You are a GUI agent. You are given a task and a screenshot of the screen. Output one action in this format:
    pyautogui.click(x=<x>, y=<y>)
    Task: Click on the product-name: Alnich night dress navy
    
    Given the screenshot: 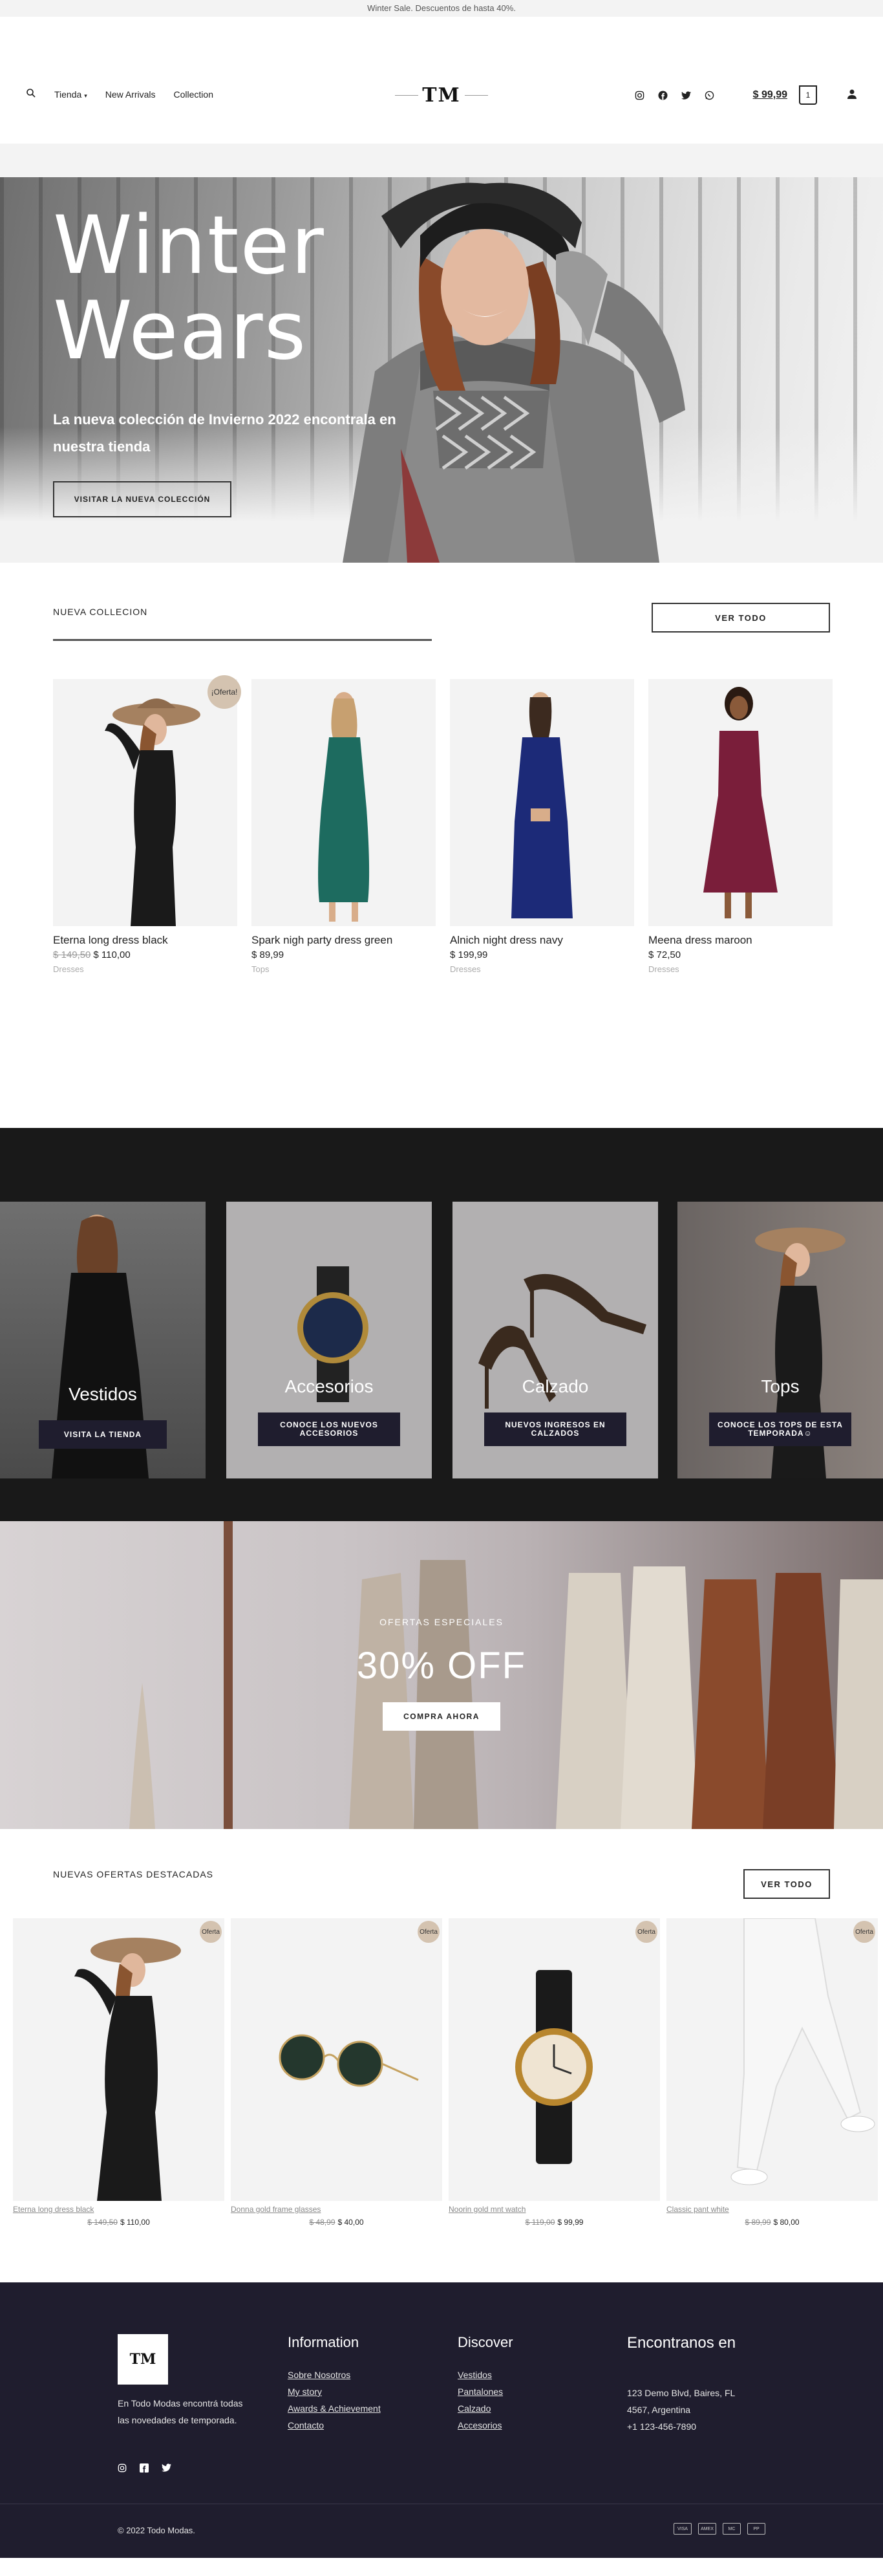 What is the action you would take?
    pyautogui.click(x=542, y=940)
    